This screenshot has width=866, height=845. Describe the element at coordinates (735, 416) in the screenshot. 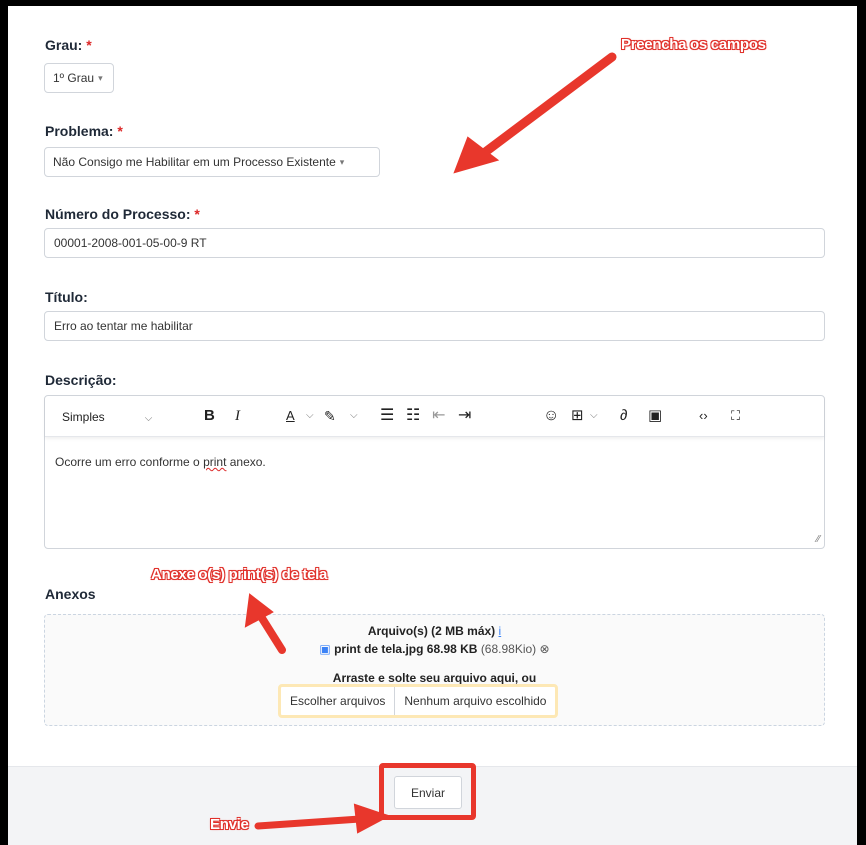

I see `fullscreen-icon: ⛶` at that location.